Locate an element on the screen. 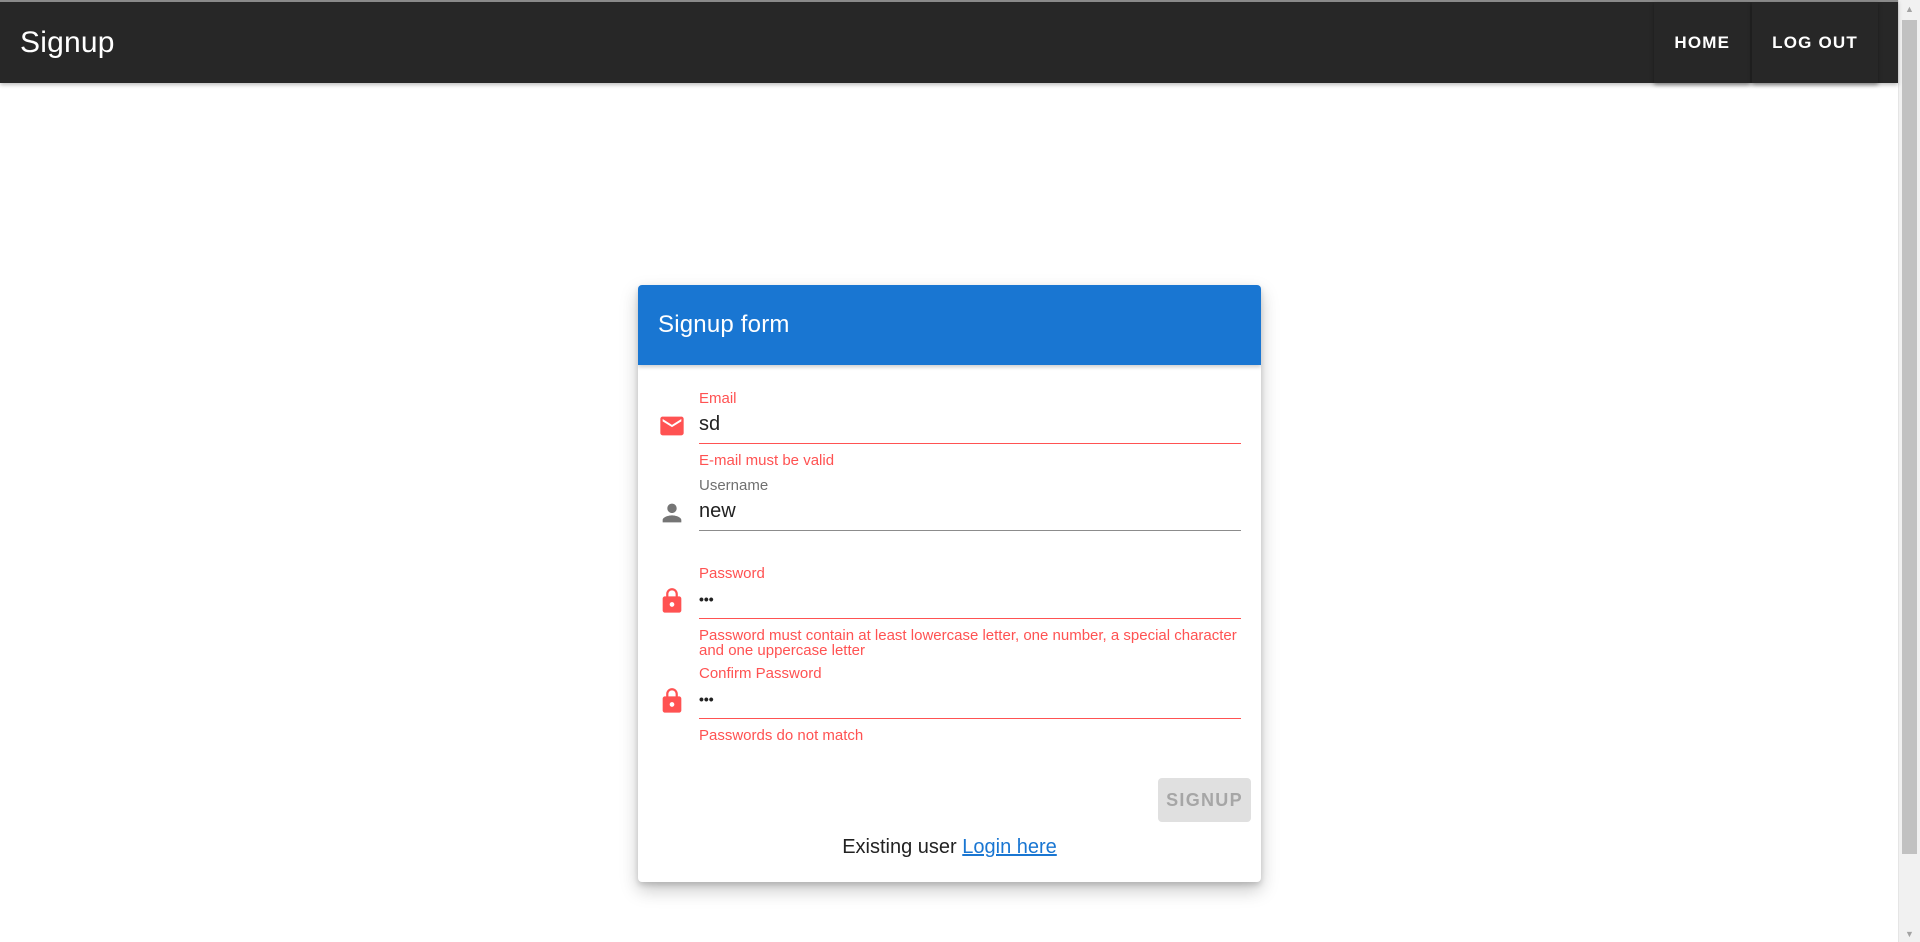 This screenshot has width=1920, height=942. confirm-password-label: Confirm Password is located at coordinates (760, 673).